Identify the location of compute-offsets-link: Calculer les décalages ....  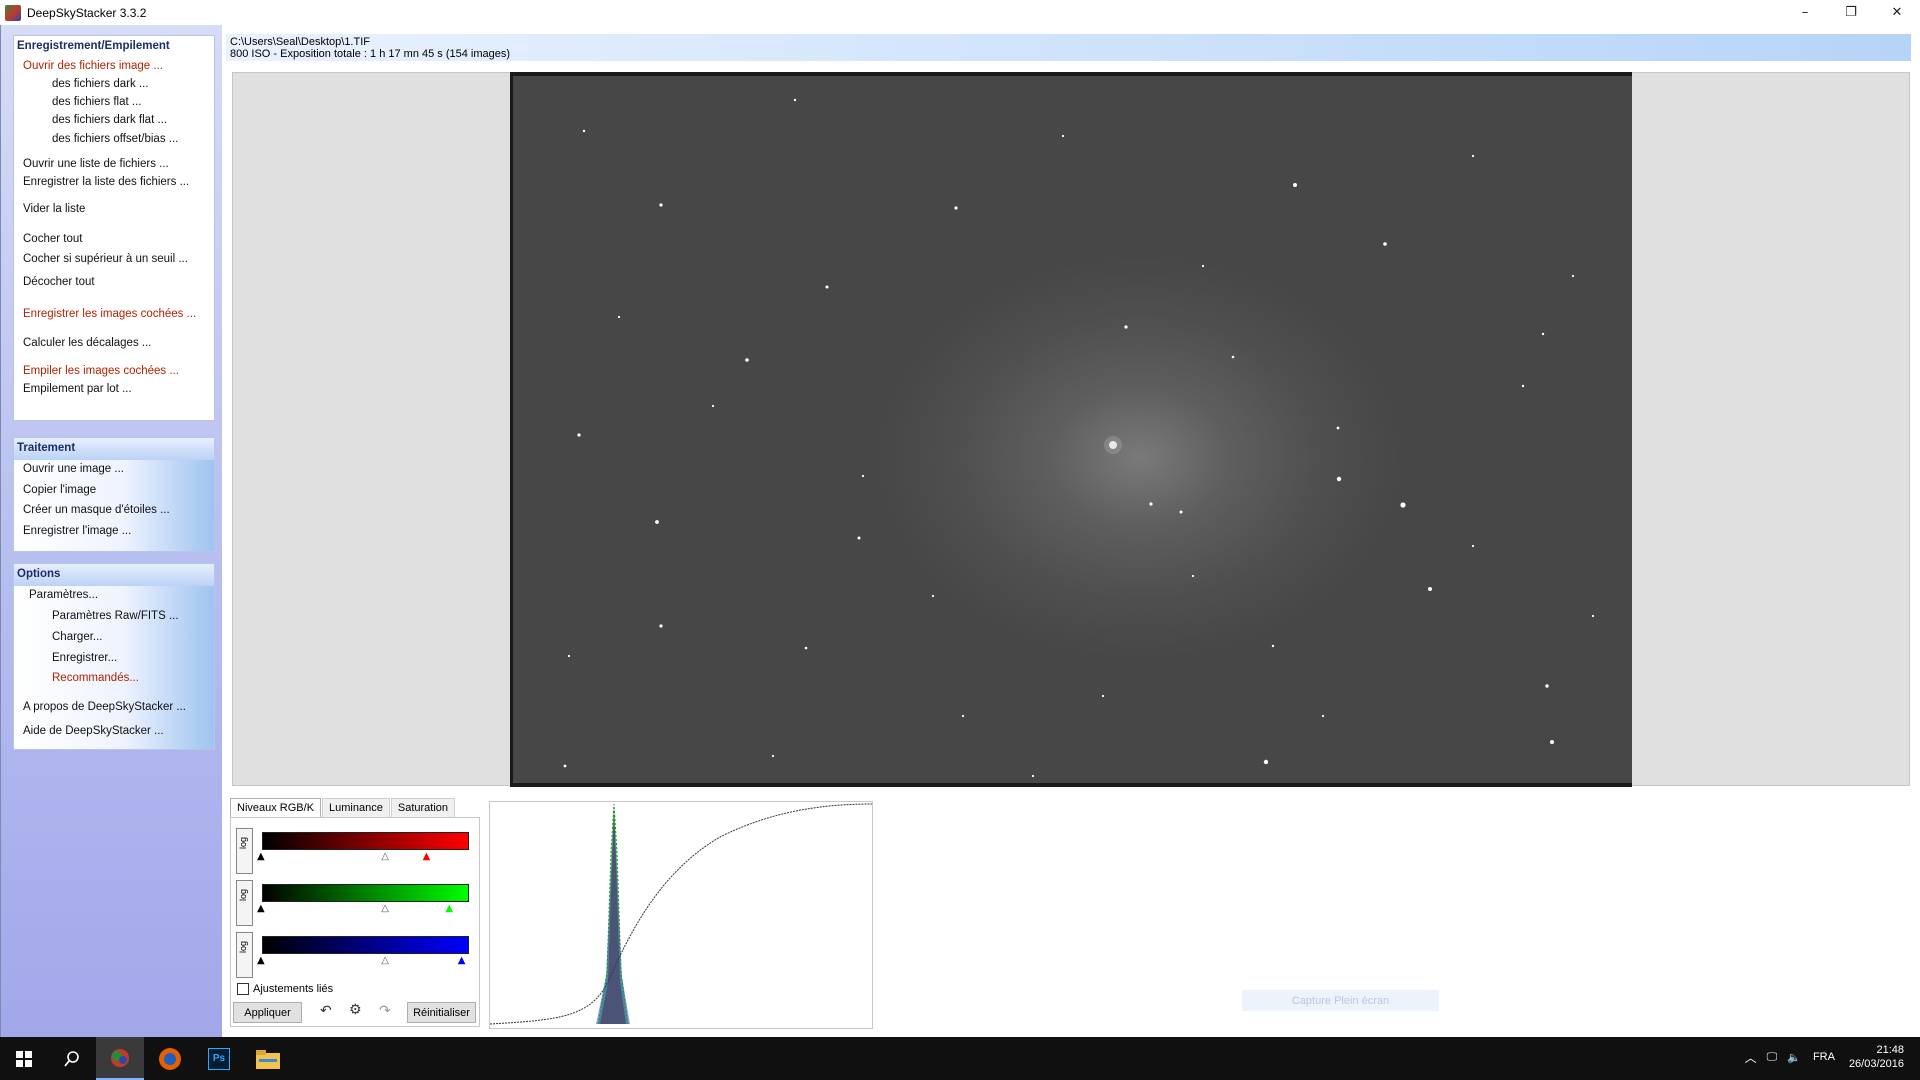
(87, 343).